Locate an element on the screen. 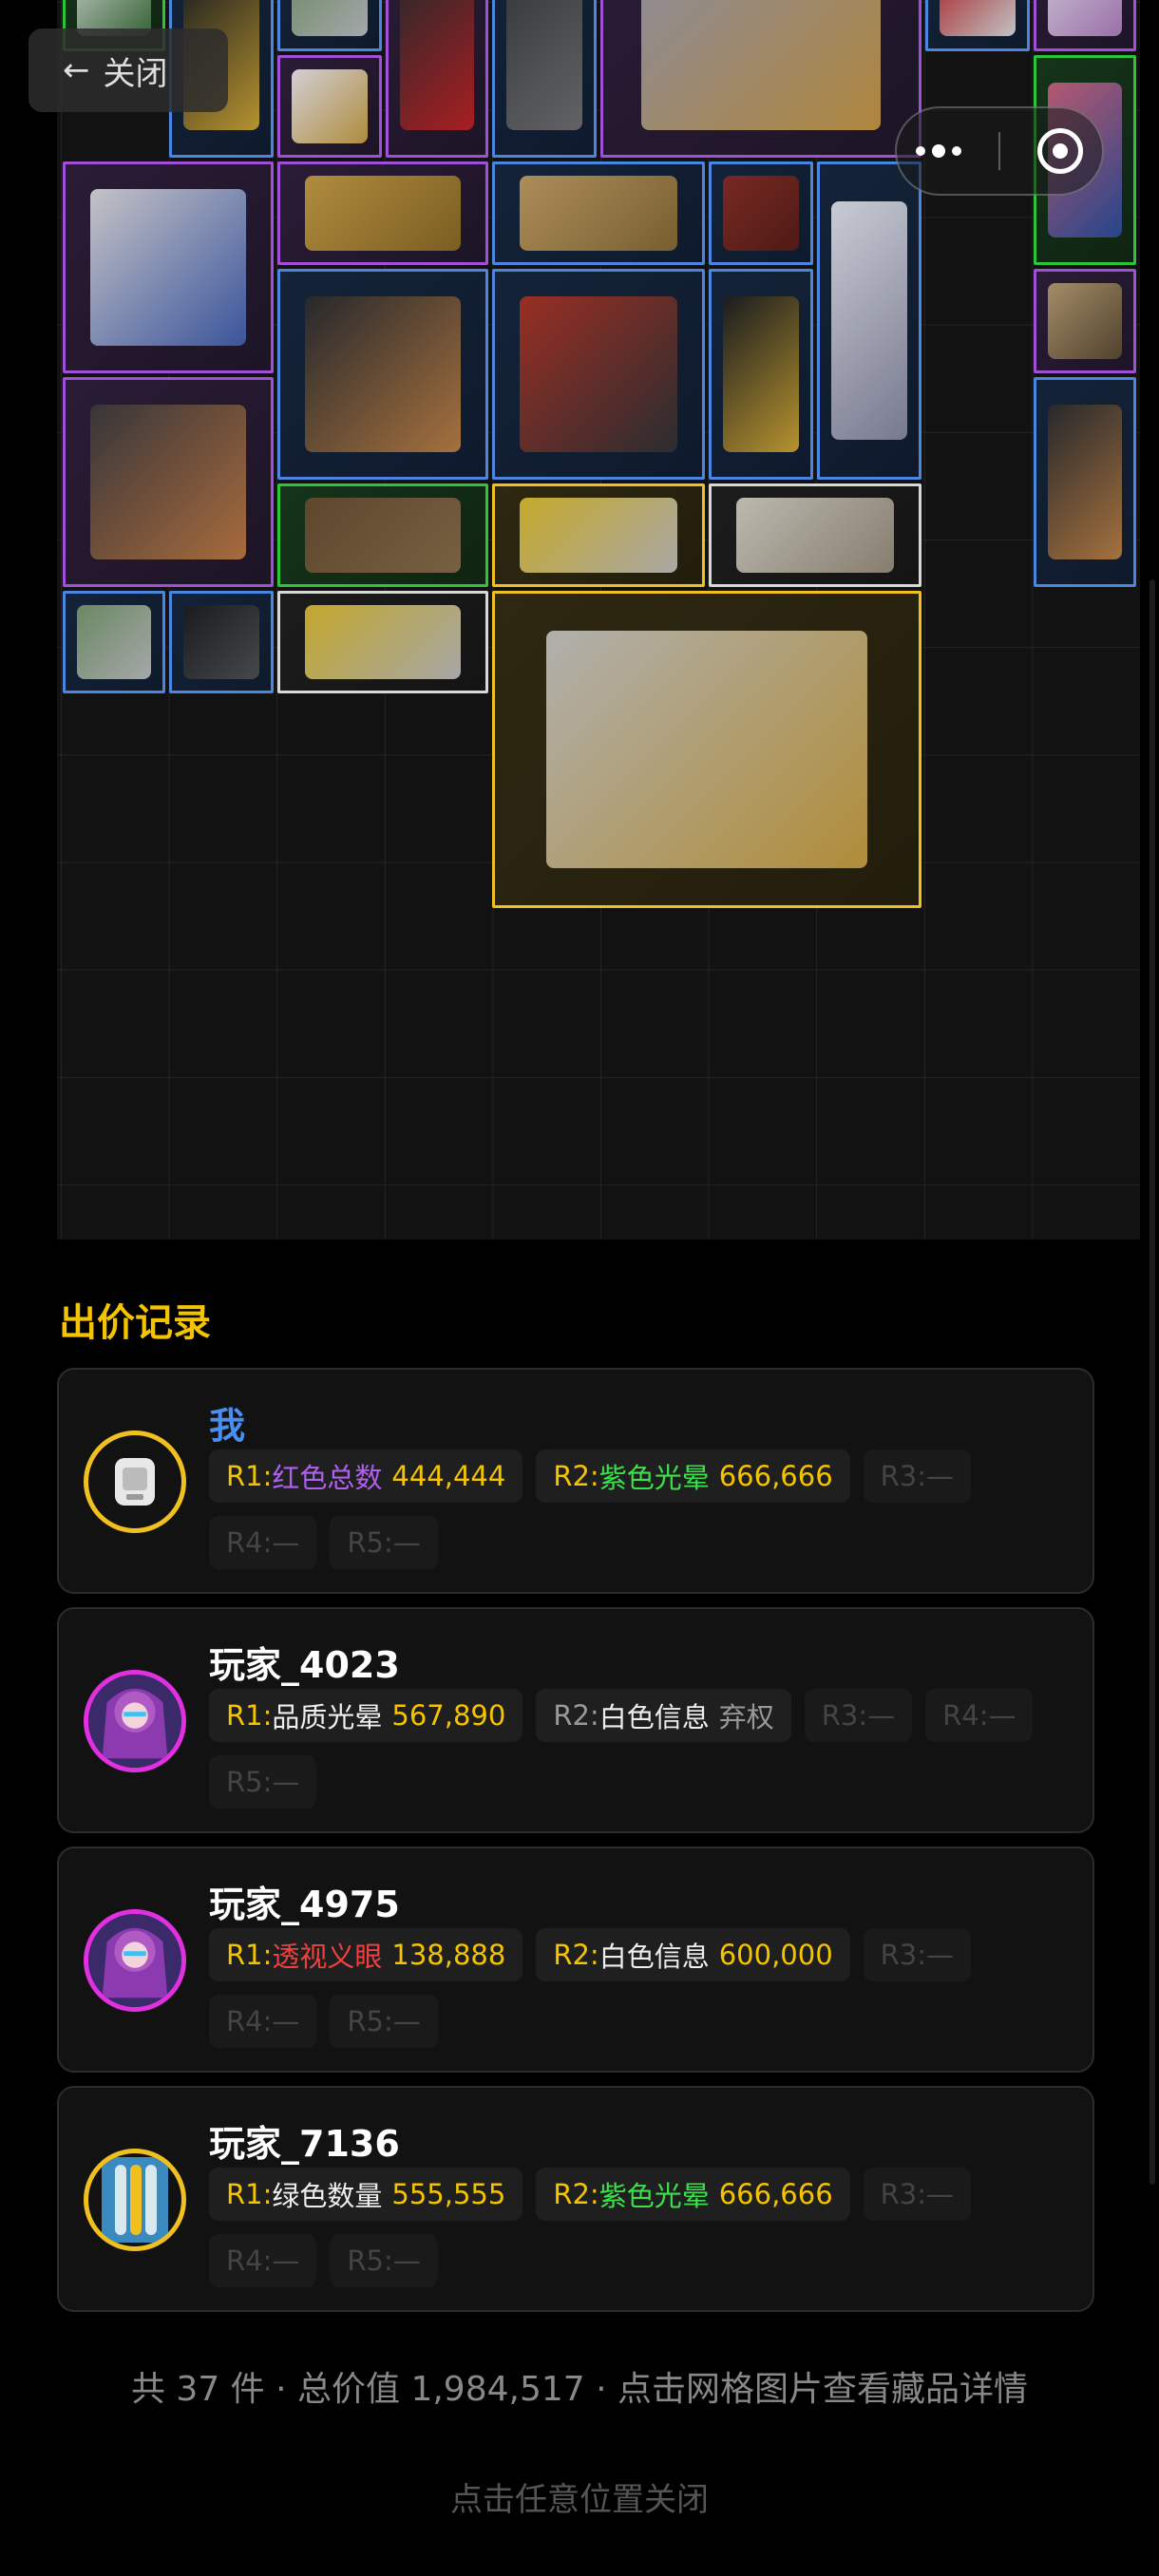 This screenshot has width=1159, height=2576. item-vintage-radio is located at coordinates (1085, 321).